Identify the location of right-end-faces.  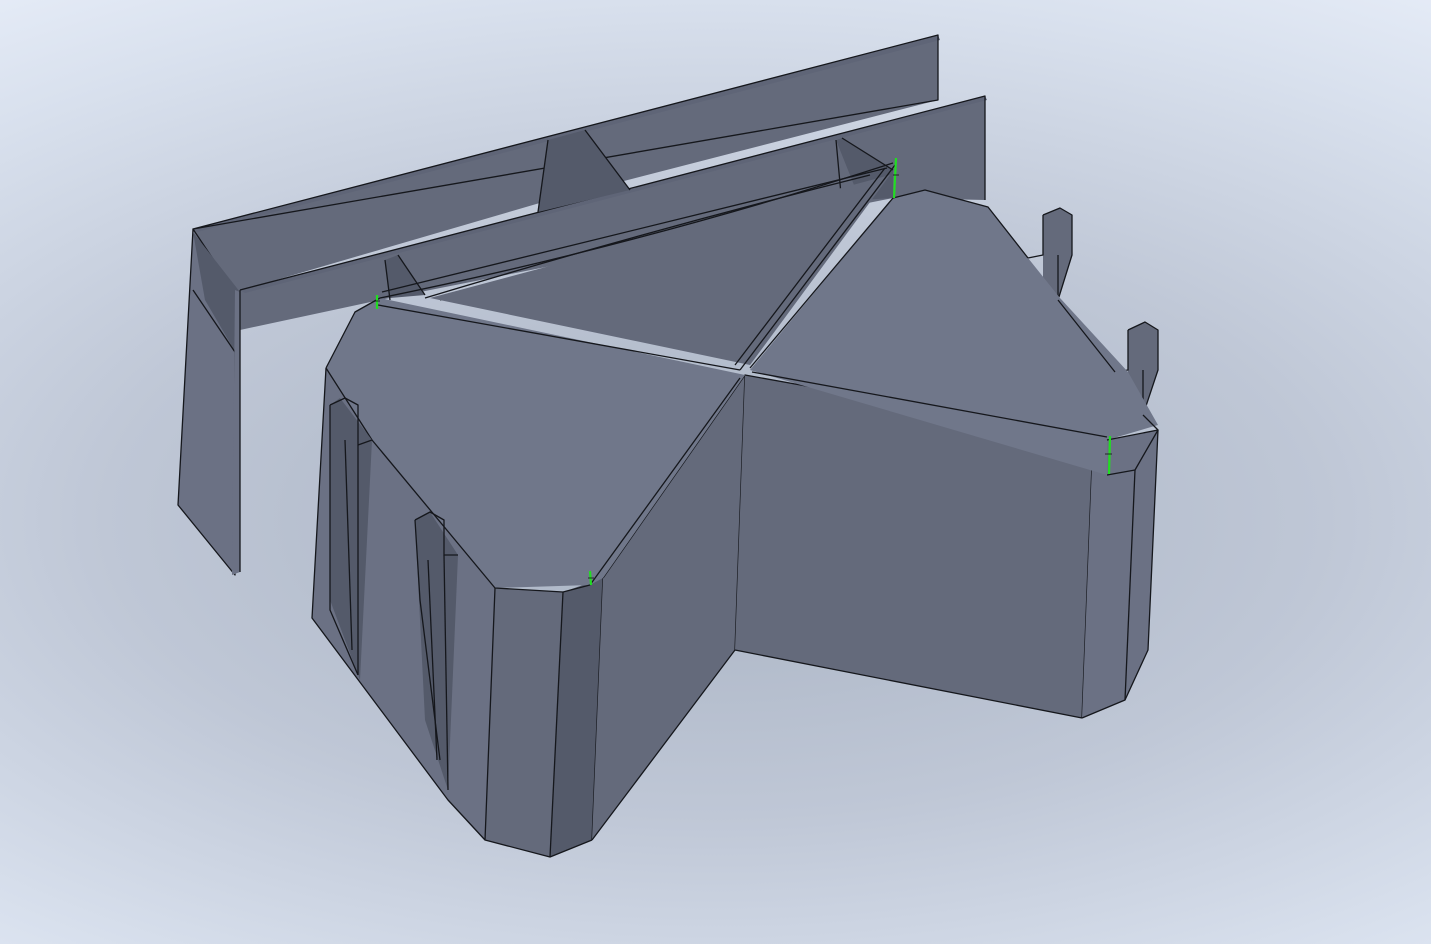
(1120, 574).